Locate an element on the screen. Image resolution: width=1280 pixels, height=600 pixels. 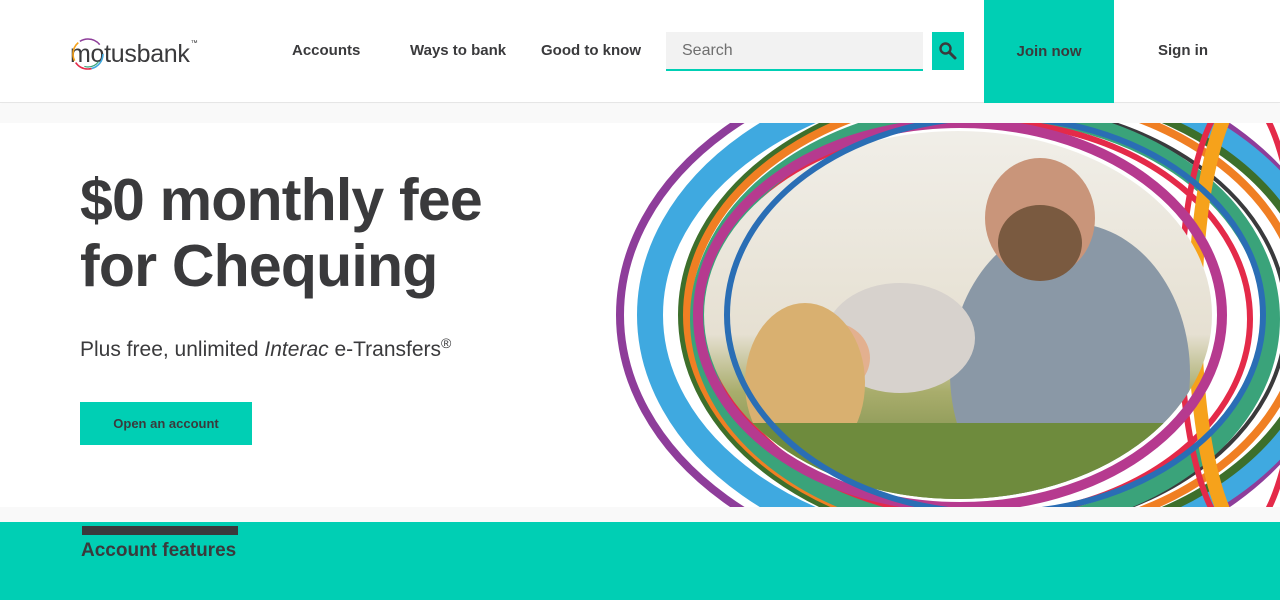
nav-good-to-know: Good to know is located at coordinates (591, 50).